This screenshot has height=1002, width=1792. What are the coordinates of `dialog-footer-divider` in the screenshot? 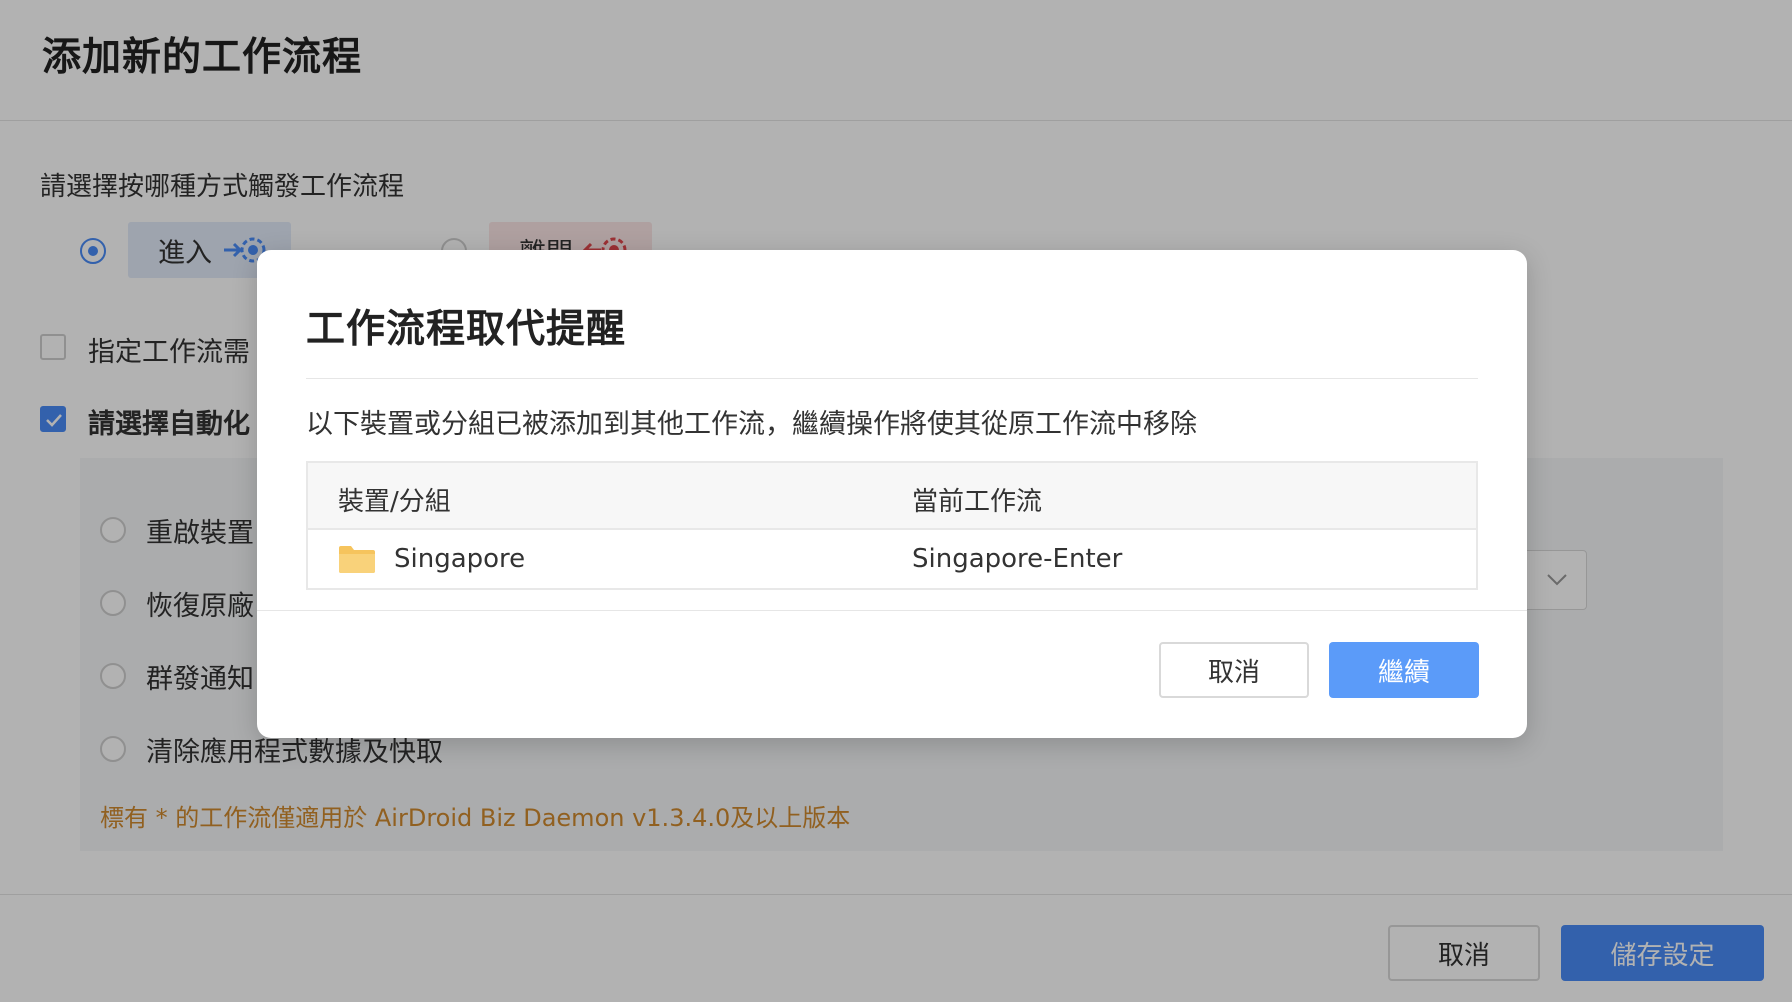 It's located at (892, 610).